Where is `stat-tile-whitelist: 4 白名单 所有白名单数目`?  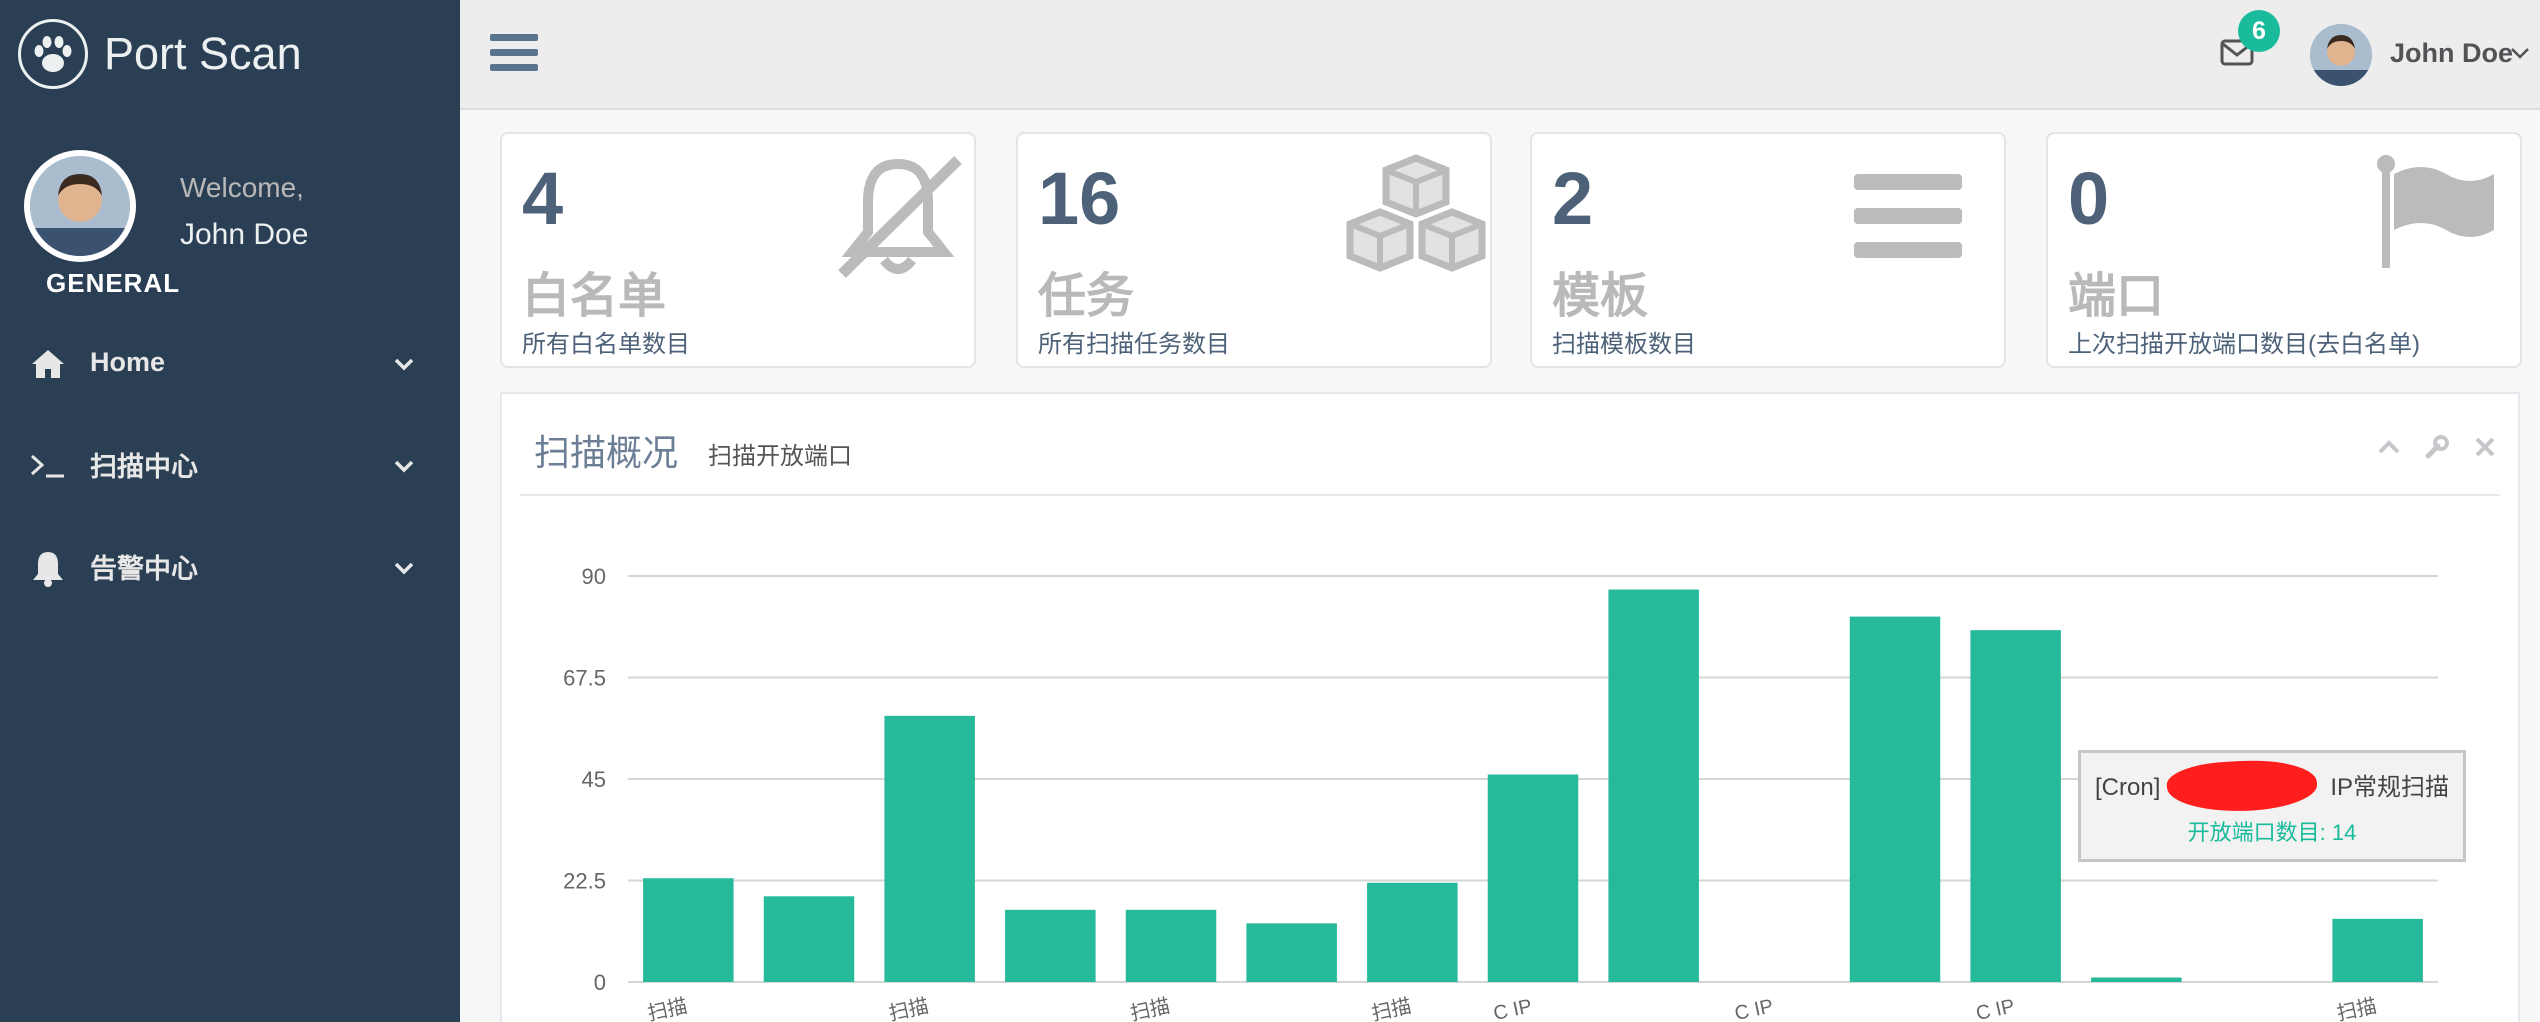
stat-tile-whitelist: 4 白名单 所有白名单数目 is located at coordinates (738, 250).